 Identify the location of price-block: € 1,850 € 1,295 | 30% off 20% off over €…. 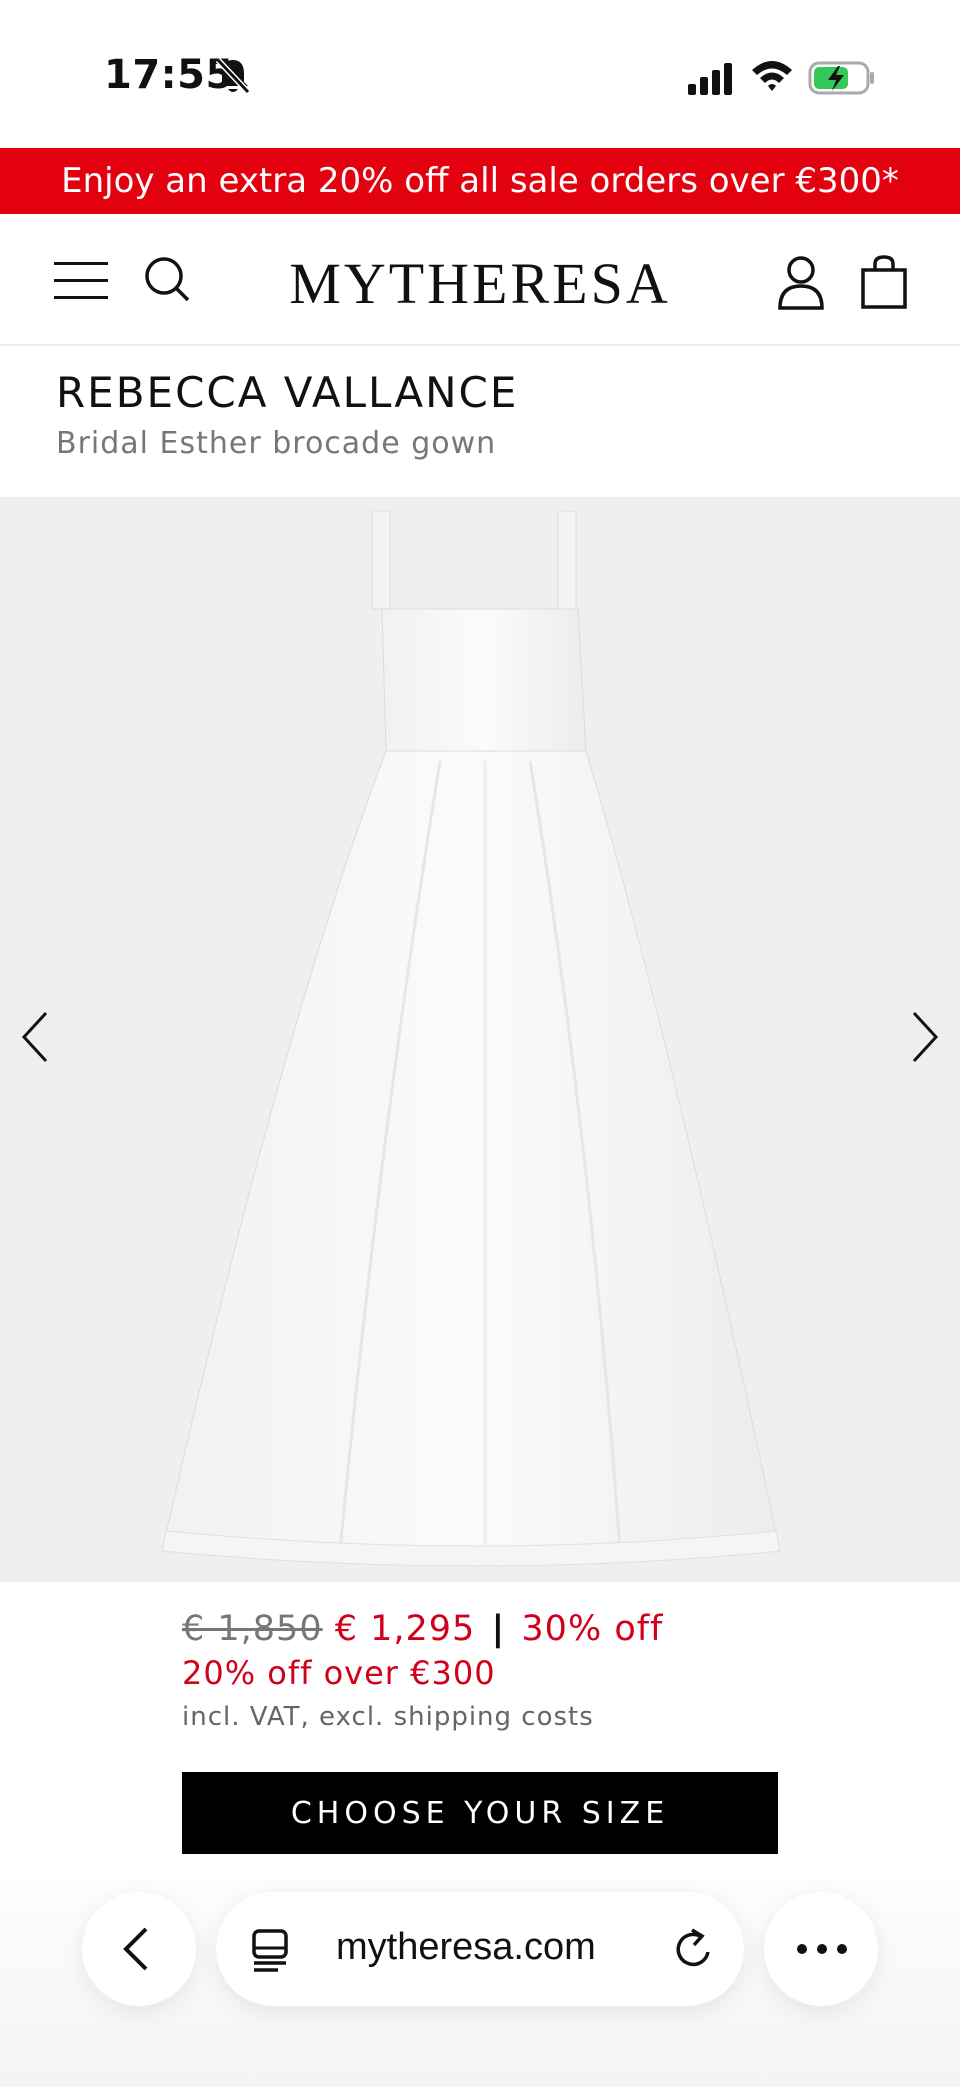
(507, 1669).